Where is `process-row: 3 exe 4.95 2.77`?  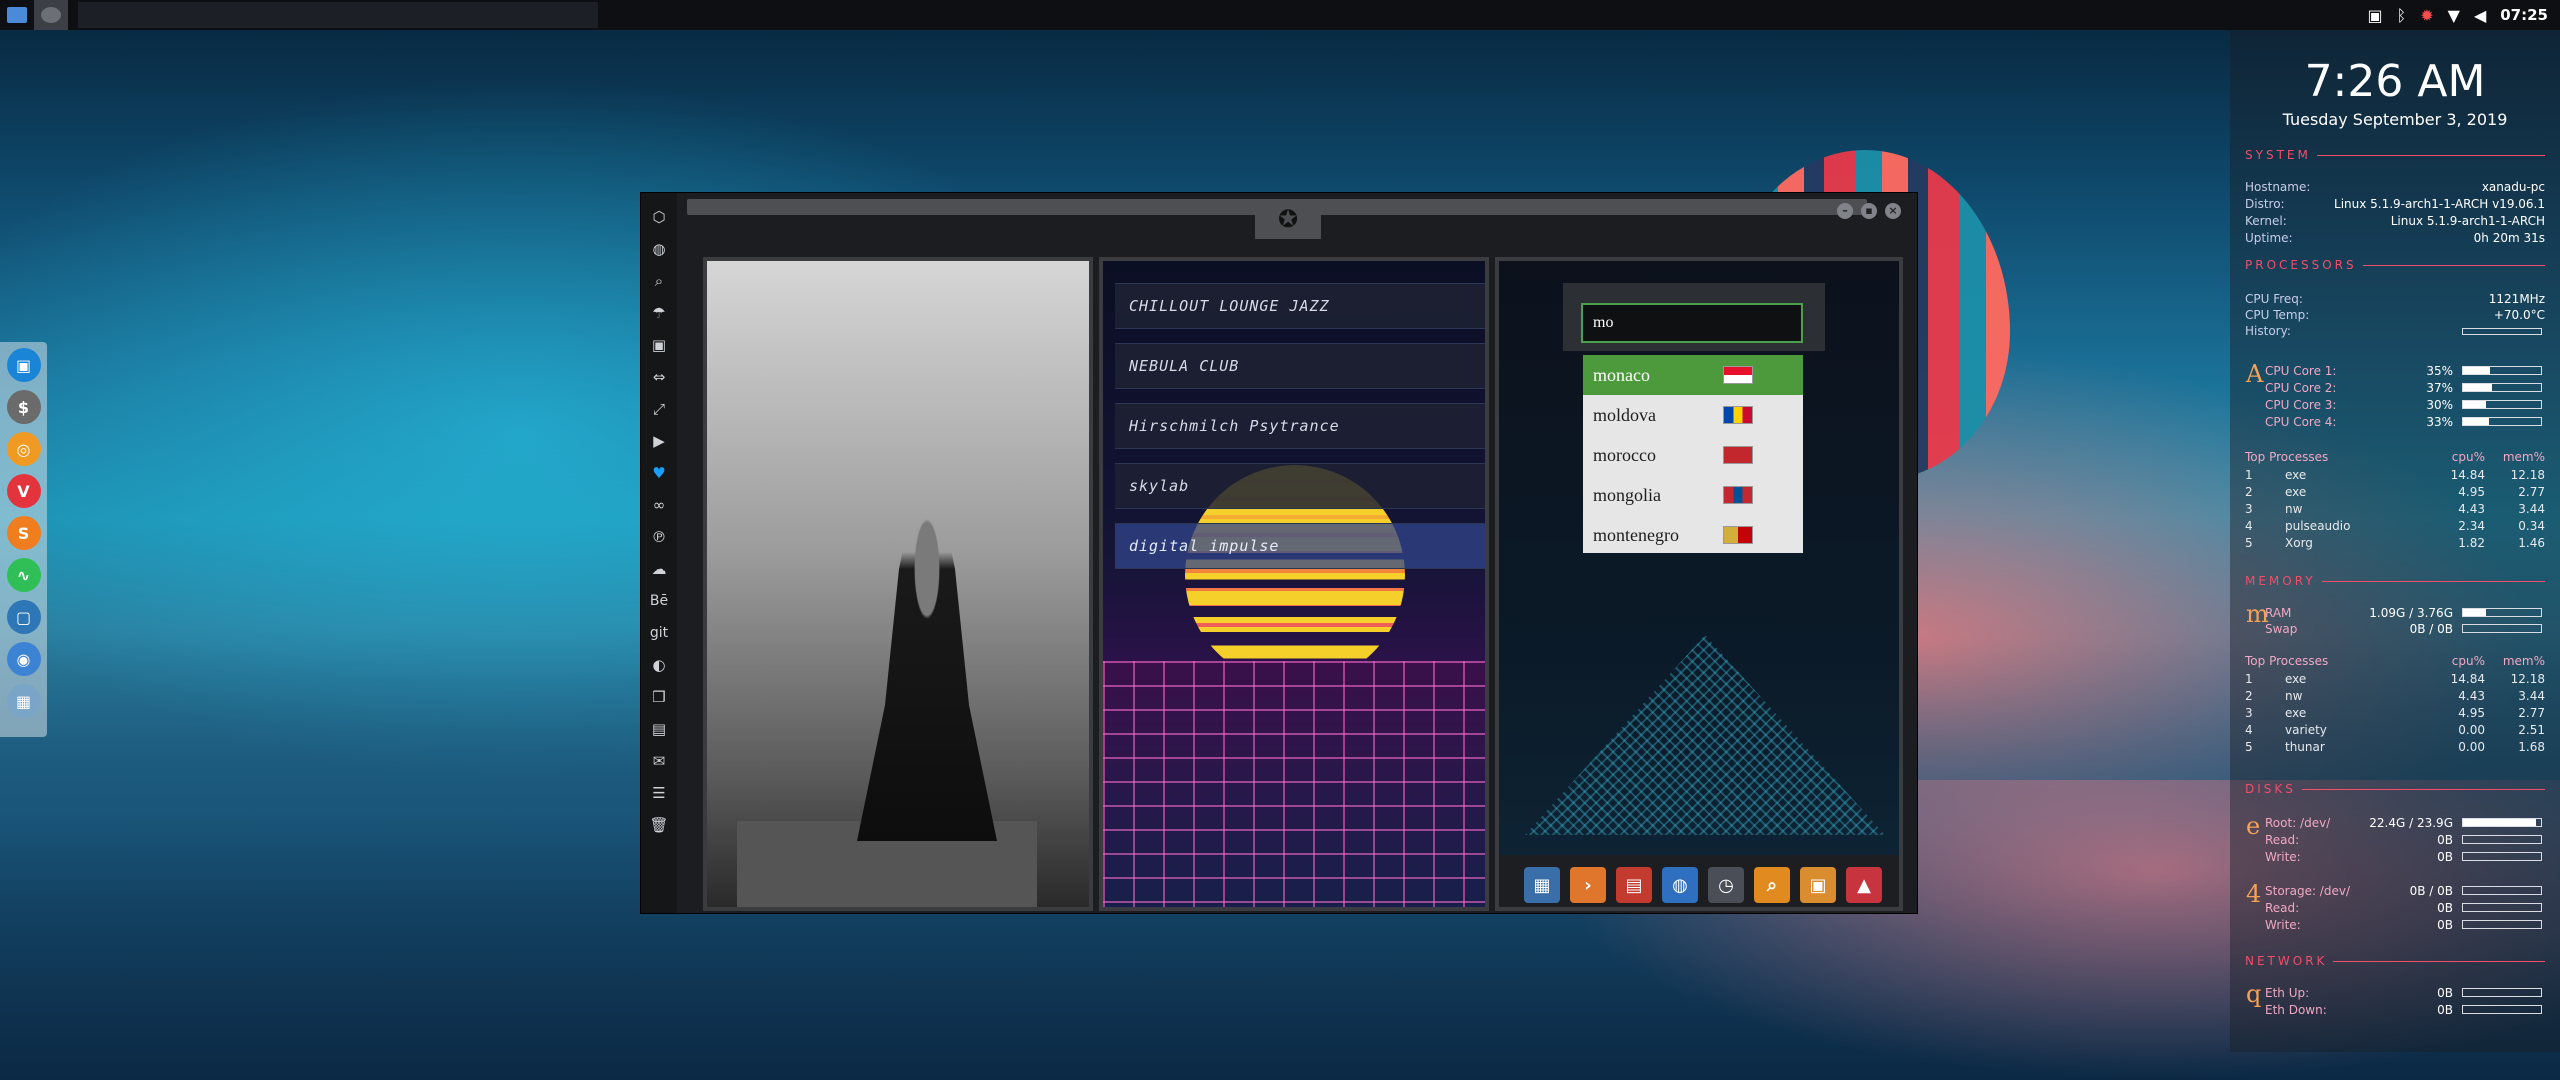
process-row: 3 exe 4.95 2.77 is located at coordinates (2395, 713).